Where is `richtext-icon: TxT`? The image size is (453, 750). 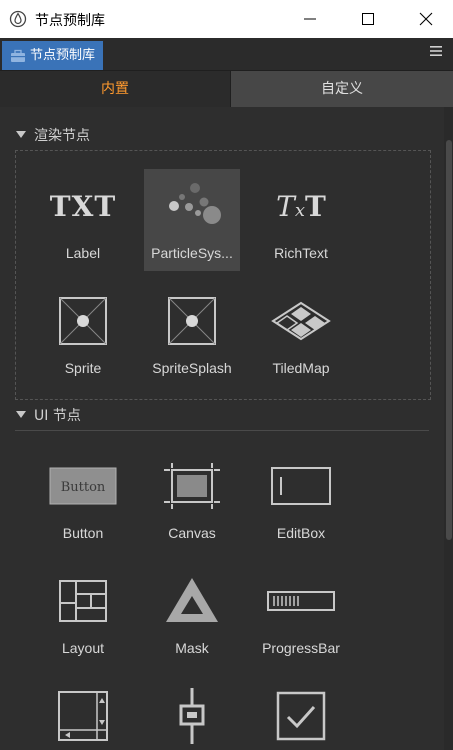 richtext-icon: TxT is located at coordinates (301, 206).